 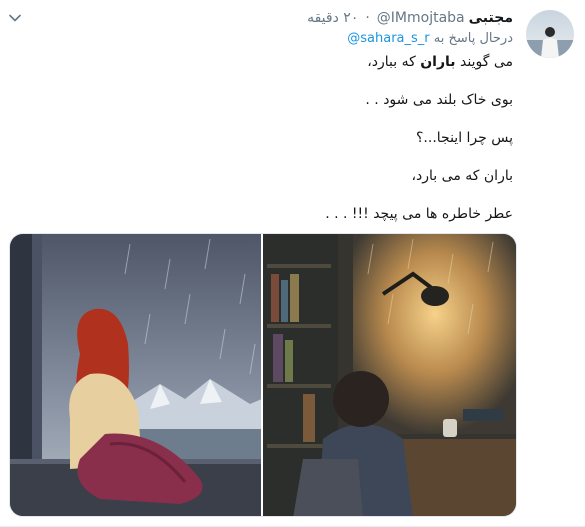 What do you see at coordinates (421, 18) in the screenshot?
I see `author-handle: @IMmojtaba` at bounding box center [421, 18].